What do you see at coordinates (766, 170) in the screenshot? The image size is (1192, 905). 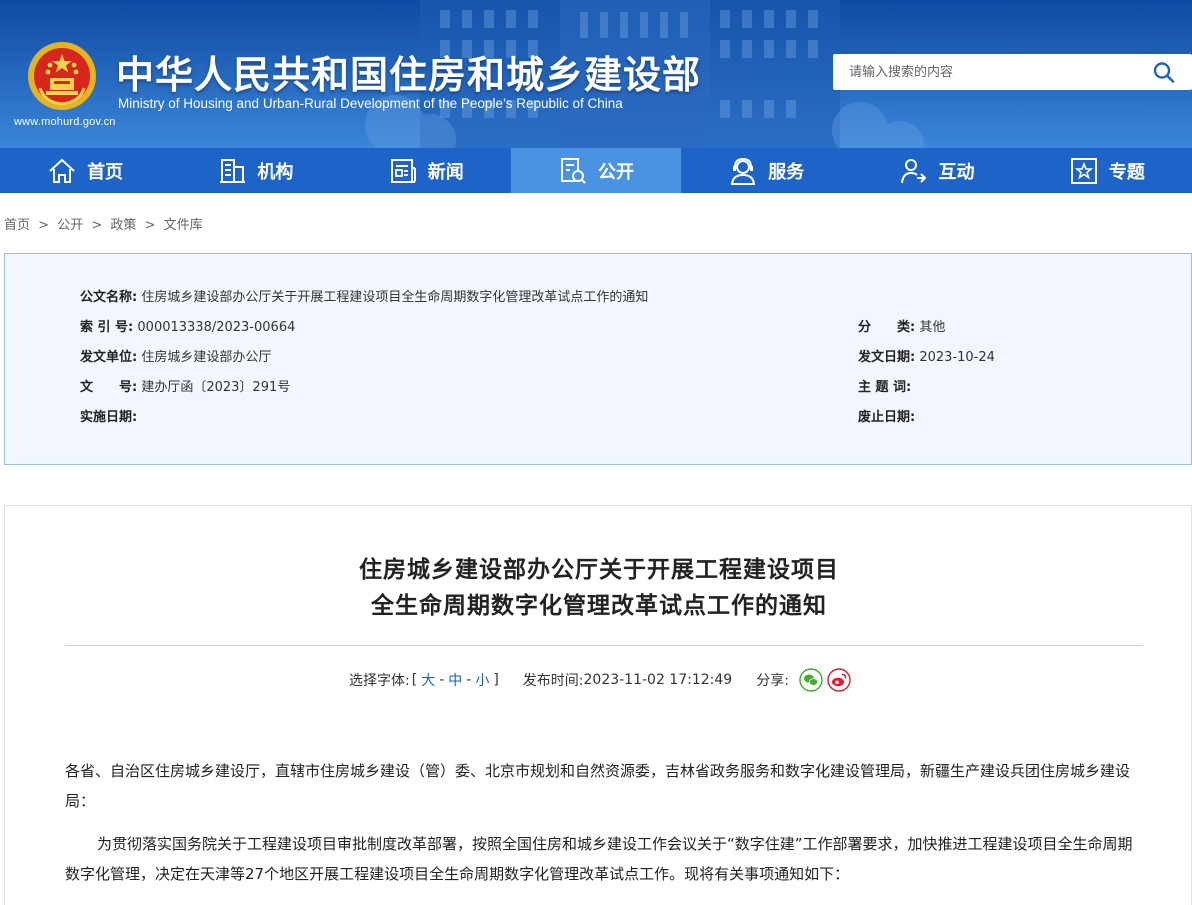 I see `nav-item-service: 服务` at bounding box center [766, 170].